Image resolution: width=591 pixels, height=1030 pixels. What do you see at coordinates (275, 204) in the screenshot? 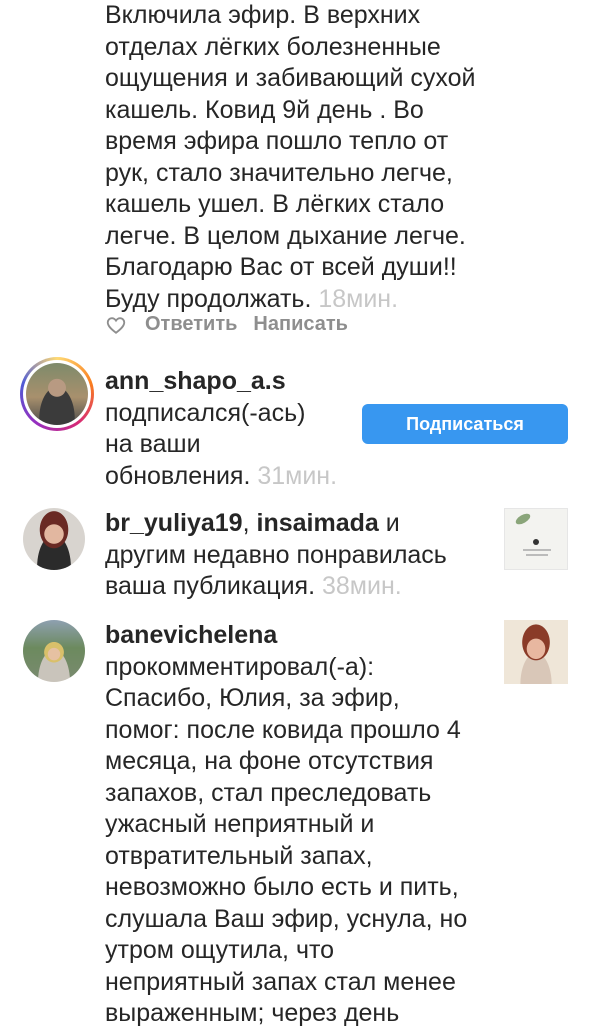
I see `comment-line: кашель ушел. В лёгких стало` at bounding box center [275, 204].